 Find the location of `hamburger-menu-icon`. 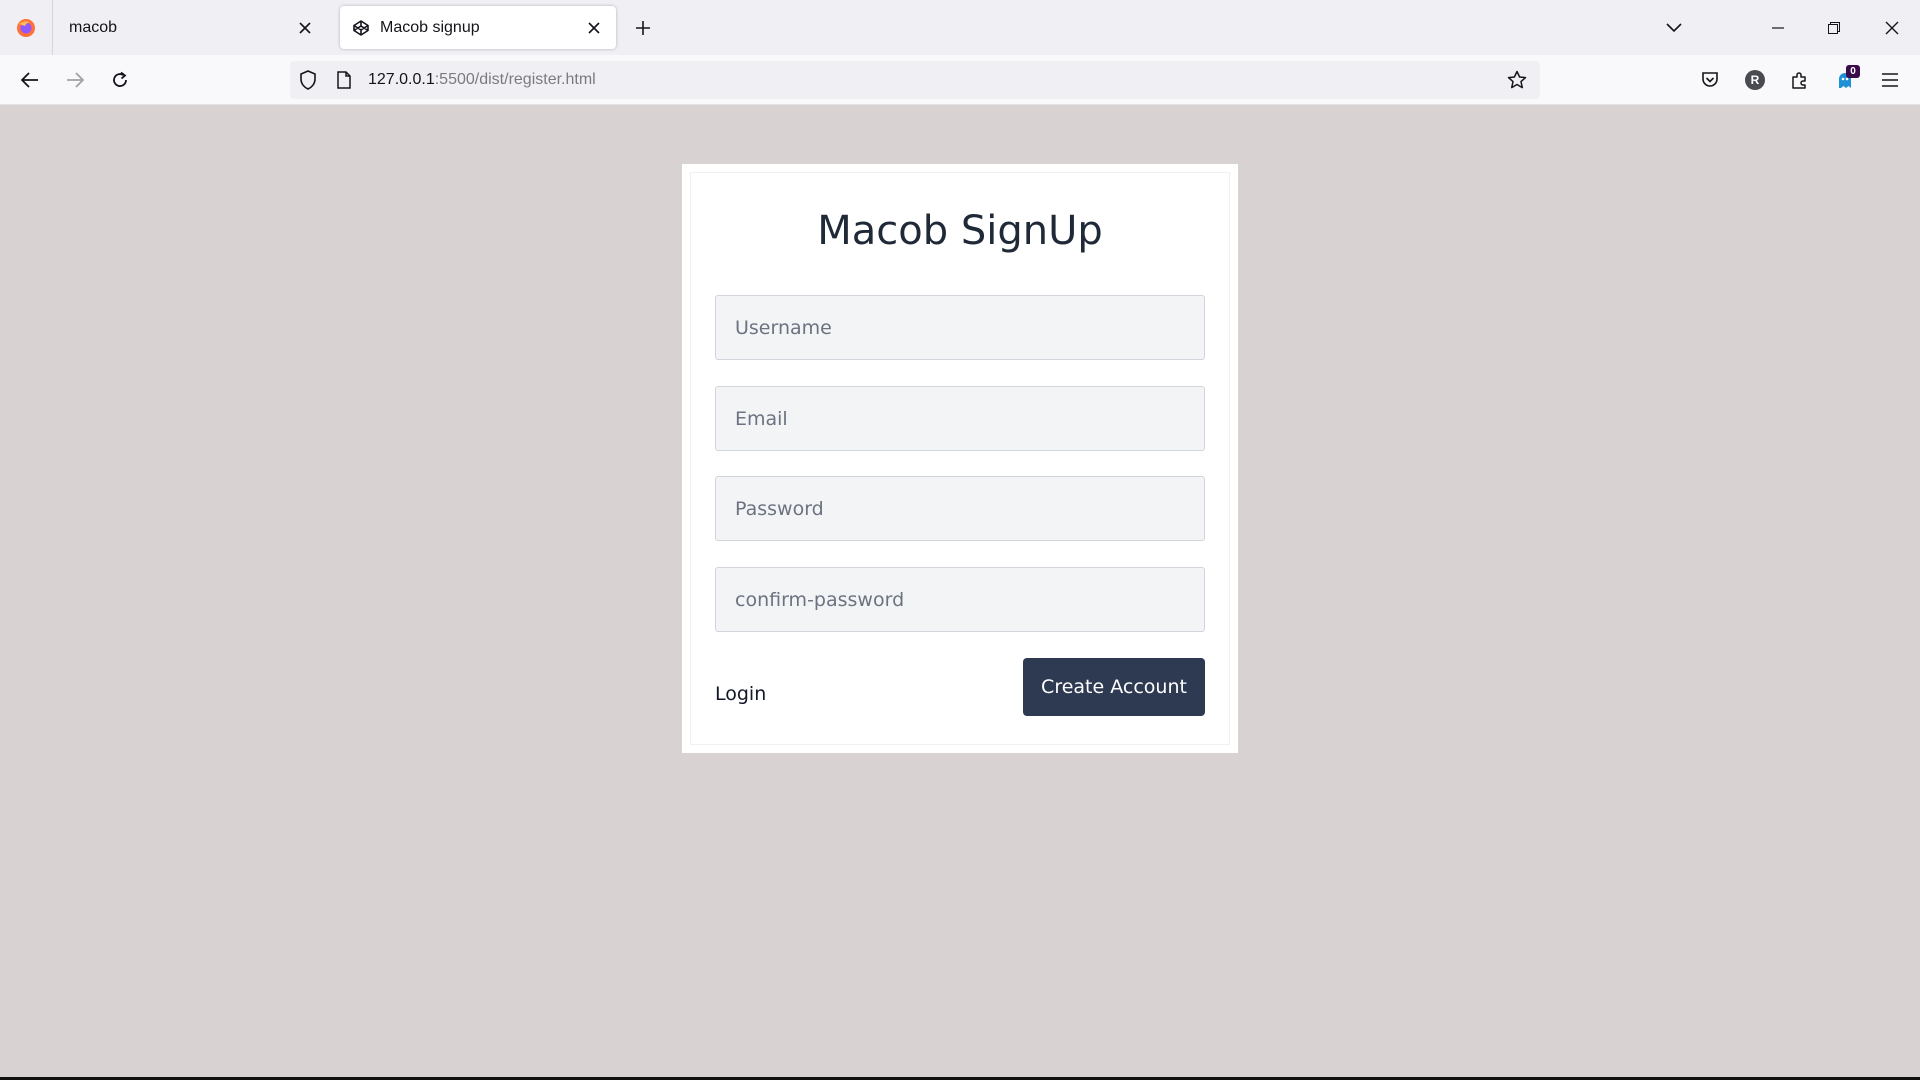

hamburger-menu-icon is located at coordinates (1890, 80).